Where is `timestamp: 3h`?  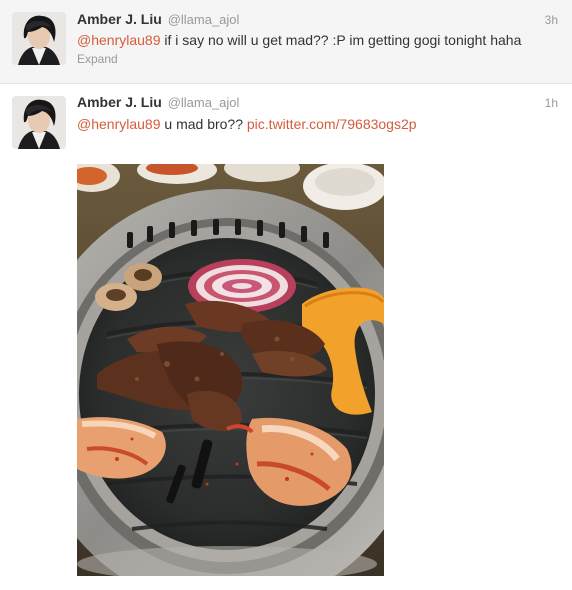
timestamp: 3h is located at coordinates (551, 20).